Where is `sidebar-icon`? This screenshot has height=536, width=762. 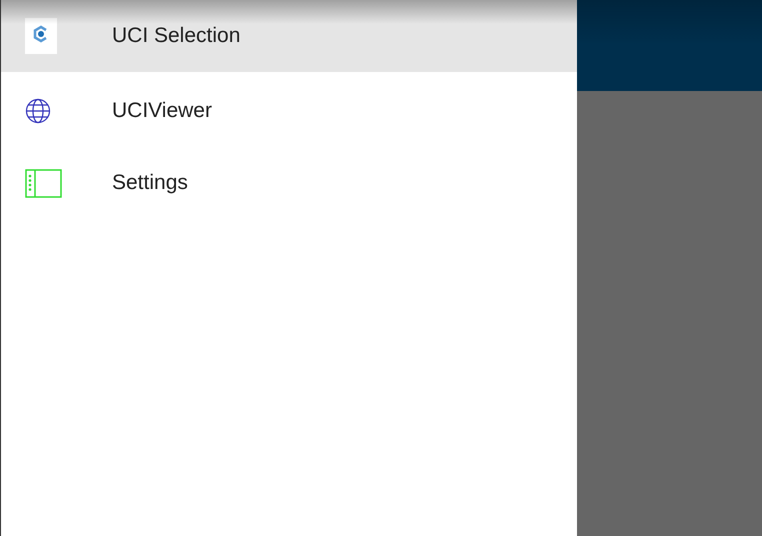
sidebar-icon is located at coordinates (43, 183).